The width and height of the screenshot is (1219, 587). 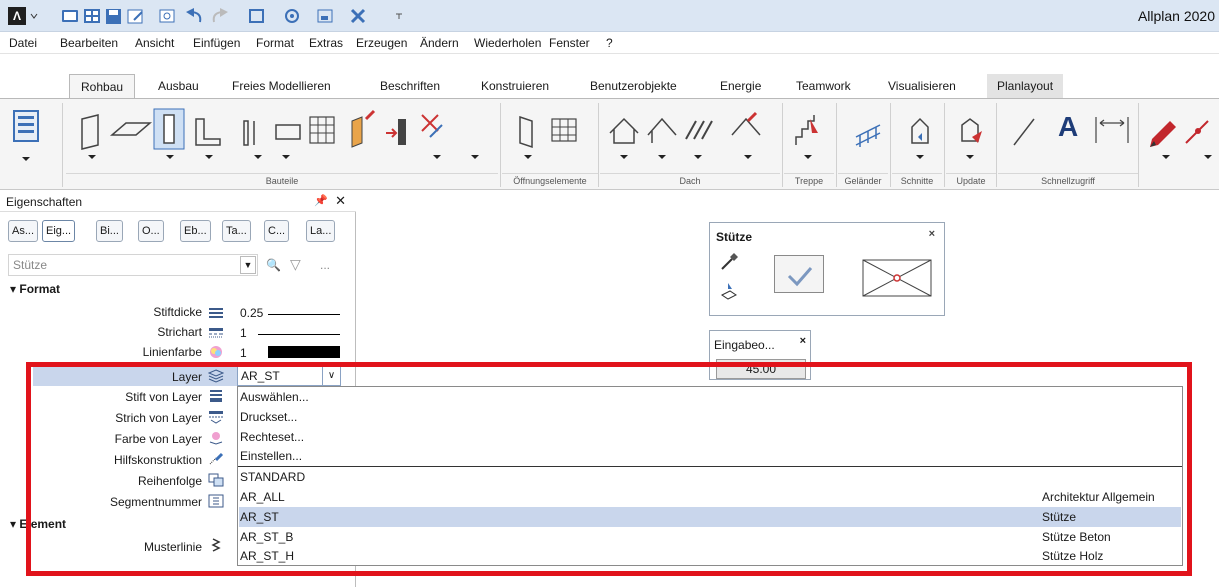 I want to click on menu-ansicht: Ansicht, so click(x=154, y=43).